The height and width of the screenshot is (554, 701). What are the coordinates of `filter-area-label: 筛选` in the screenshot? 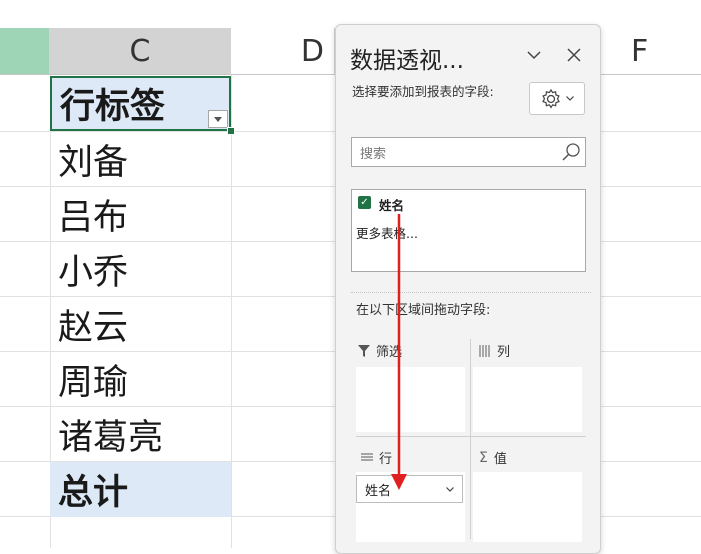 It's located at (389, 352).